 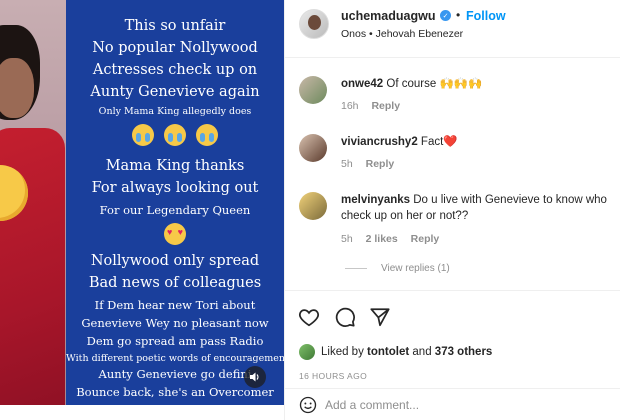 What do you see at coordinates (362, 84) in the screenshot?
I see `commenter-username: onwe42` at bounding box center [362, 84].